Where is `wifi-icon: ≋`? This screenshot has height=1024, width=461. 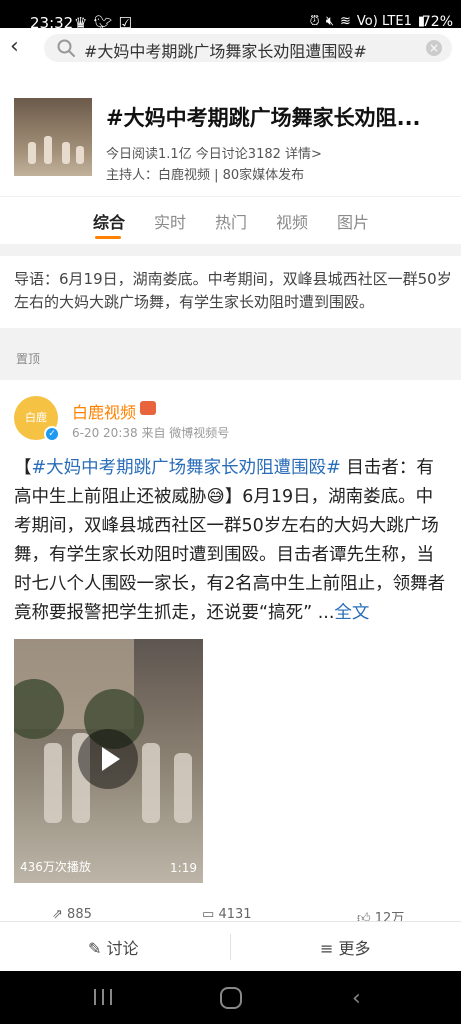
wifi-icon: ≋ is located at coordinates (345, 21).